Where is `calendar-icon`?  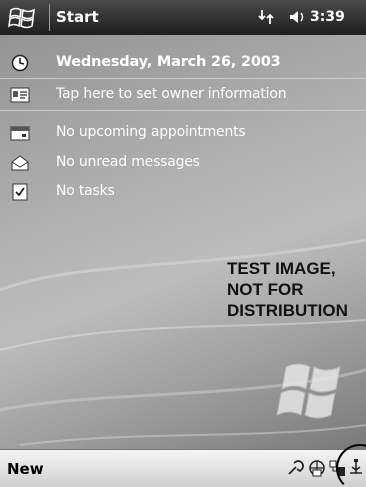
calendar-icon is located at coordinates (20, 133).